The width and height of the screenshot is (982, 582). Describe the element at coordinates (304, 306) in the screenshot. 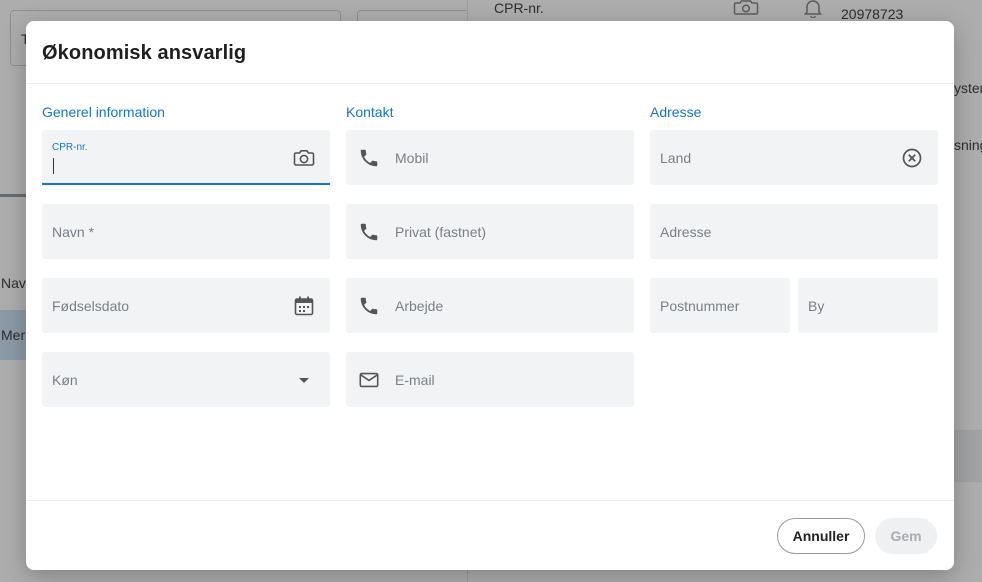

I see `calendar-icon` at that location.